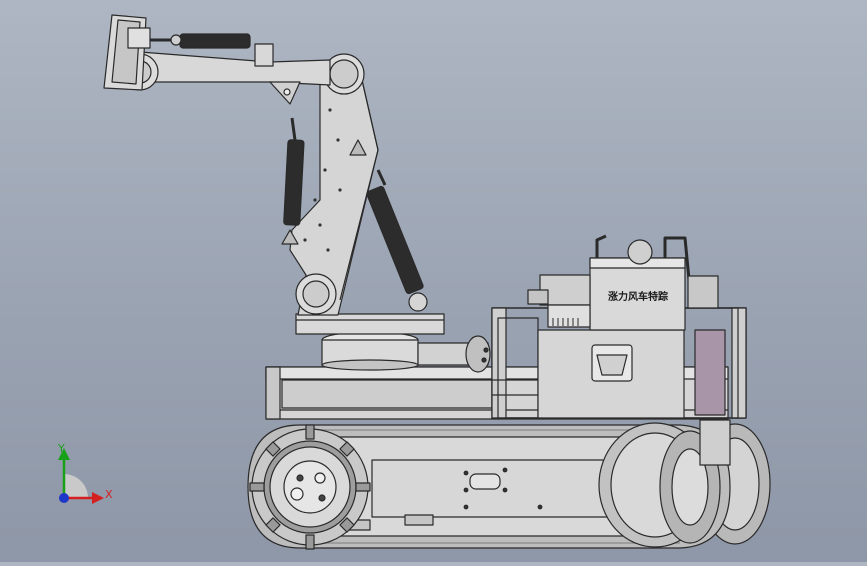  I want to click on lift-cylinder, so click(294, 171).